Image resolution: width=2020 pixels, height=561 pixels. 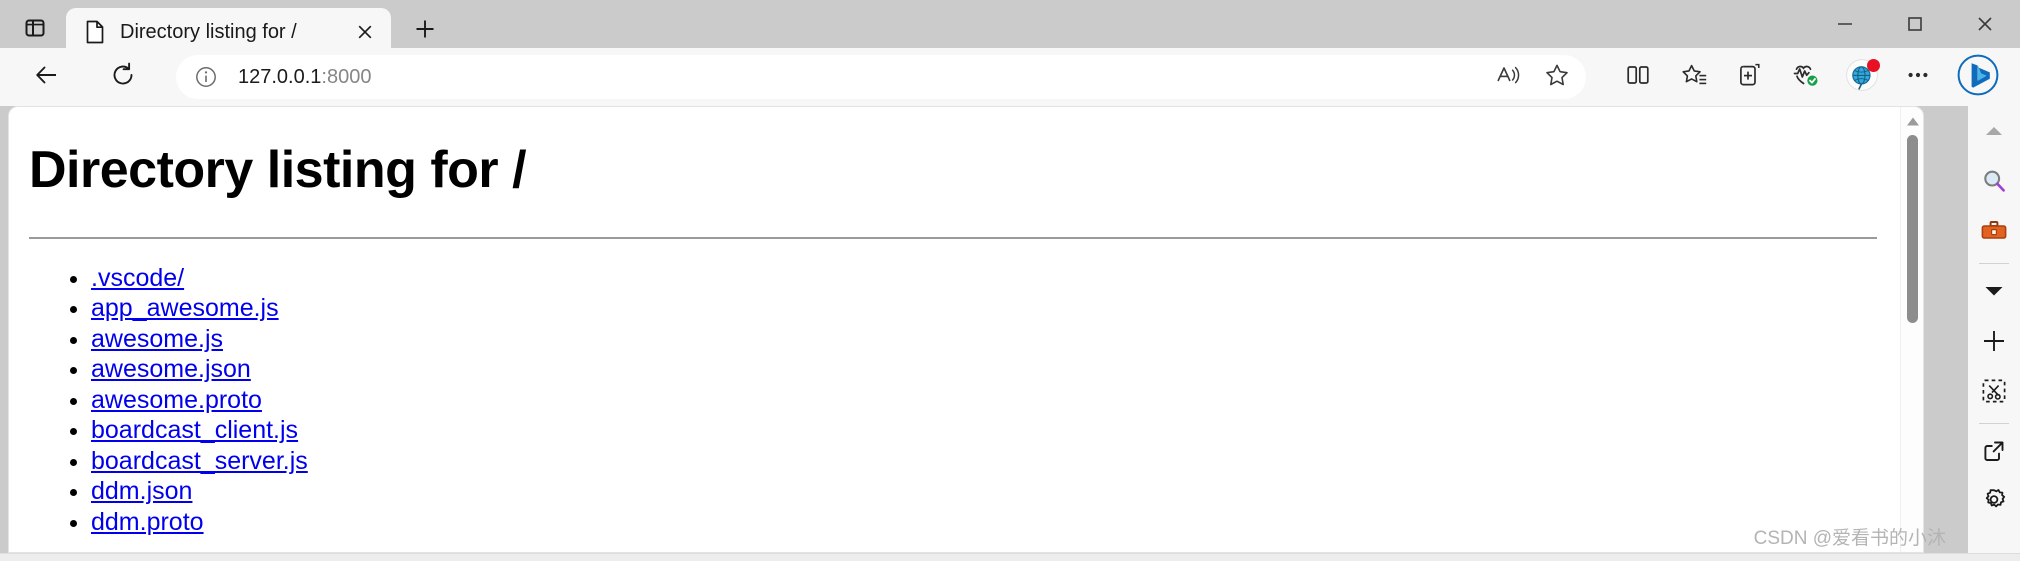 I want to click on list-item: .vscode/, so click(x=985, y=278).